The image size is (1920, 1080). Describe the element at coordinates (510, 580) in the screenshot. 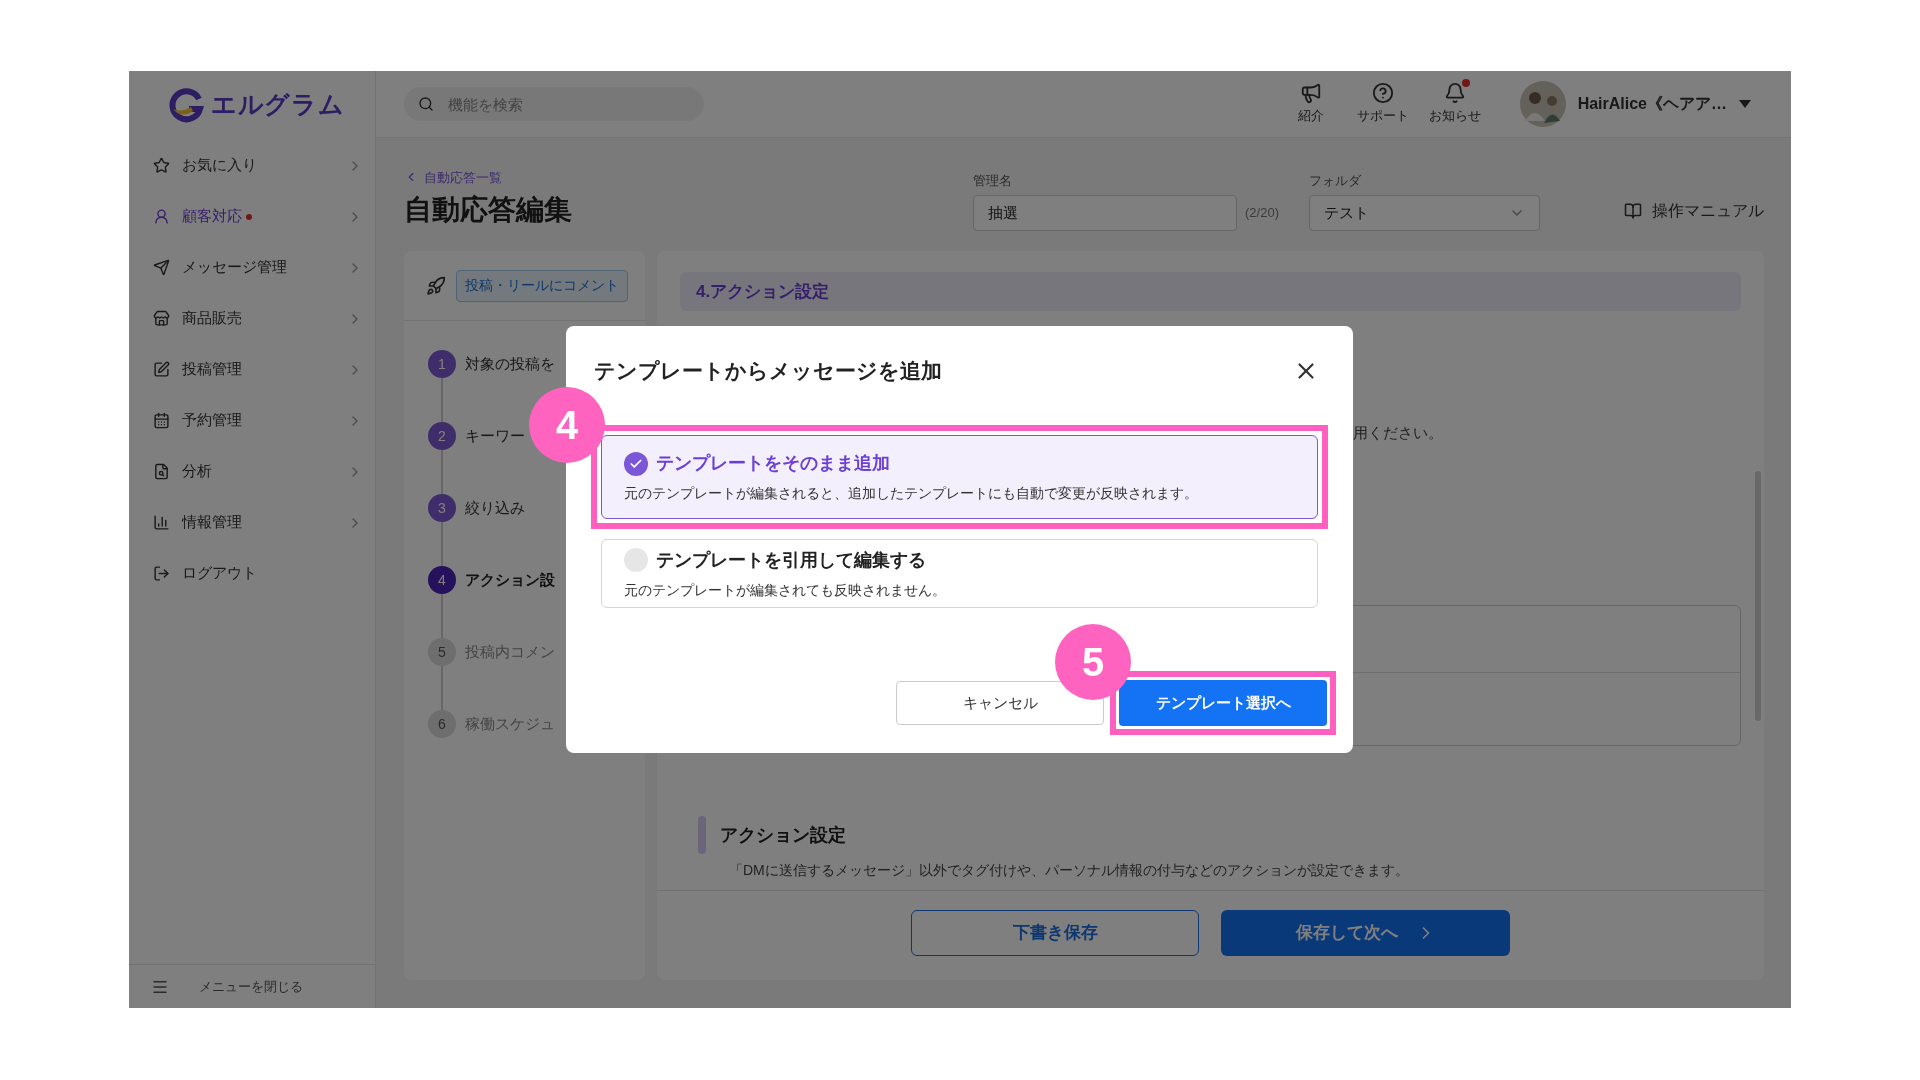

I see `step-label: アクション設` at that location.